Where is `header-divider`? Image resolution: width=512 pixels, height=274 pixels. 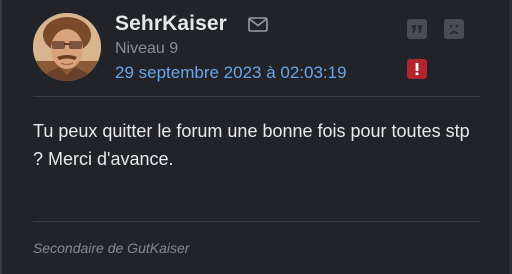 header-divider is located at coordinates (256, 96).